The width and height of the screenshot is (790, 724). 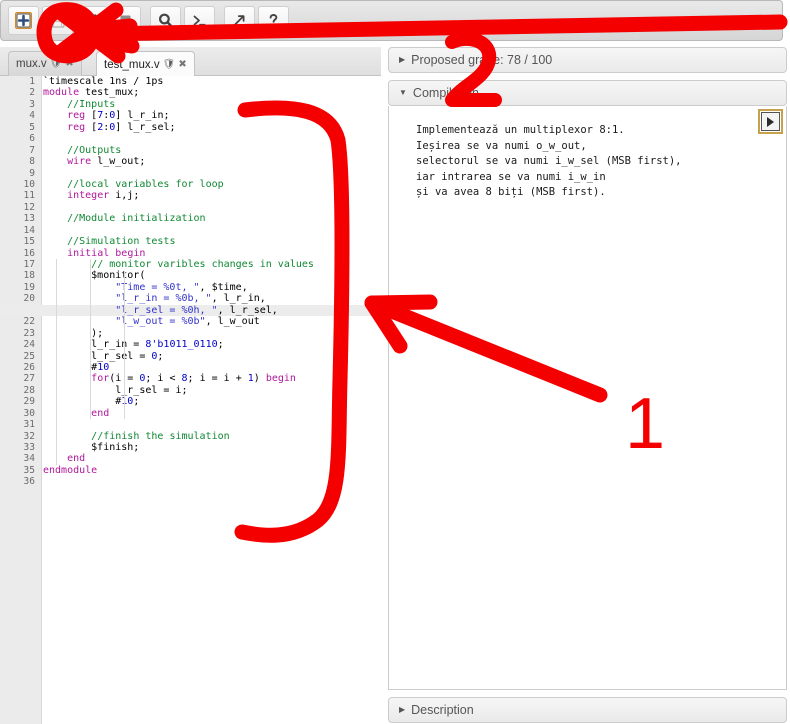 I want to click on line-number: 1, so click(x=32, y=81).